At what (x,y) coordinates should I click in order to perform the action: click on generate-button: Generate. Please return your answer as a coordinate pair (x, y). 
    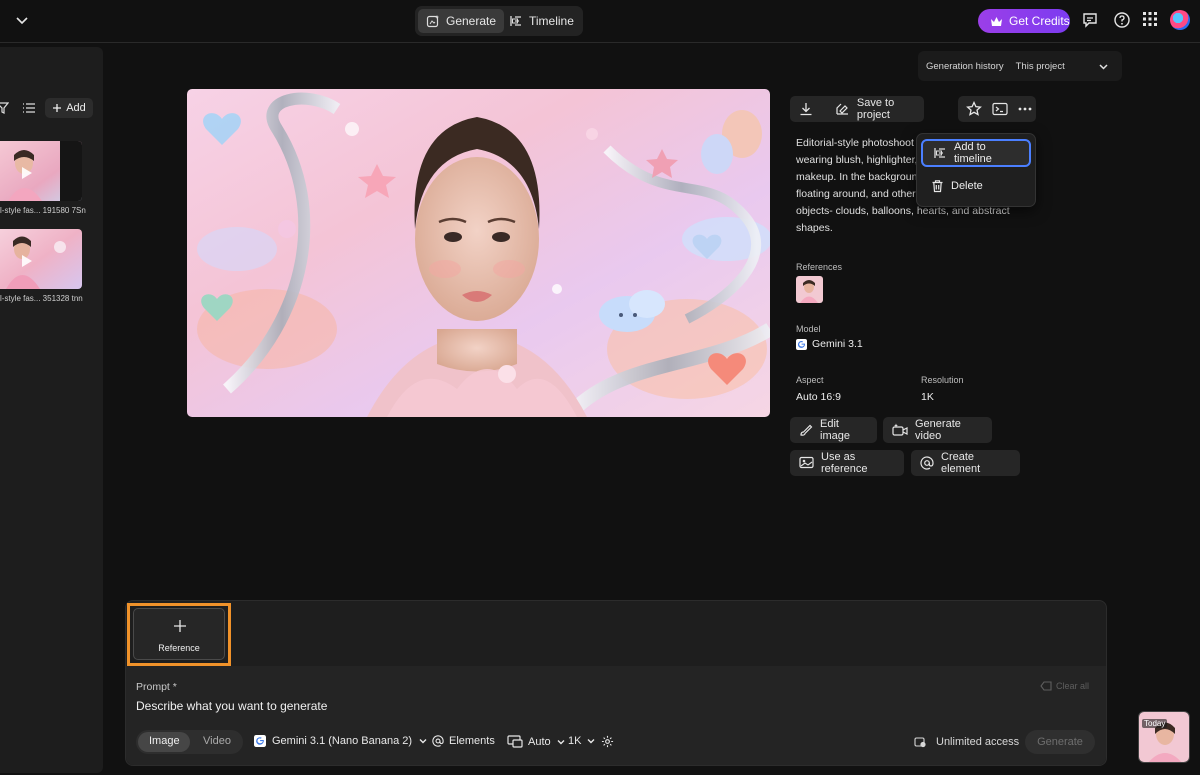
    Looking at the image, I should click on (1060, 742).